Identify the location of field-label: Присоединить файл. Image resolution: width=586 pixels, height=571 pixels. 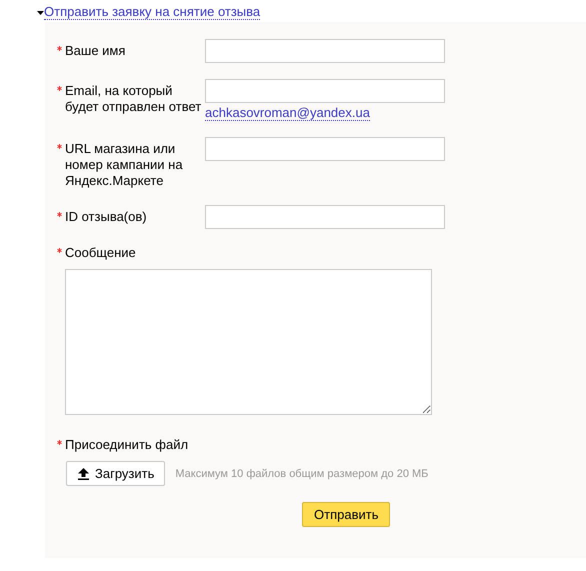
(126, 445).